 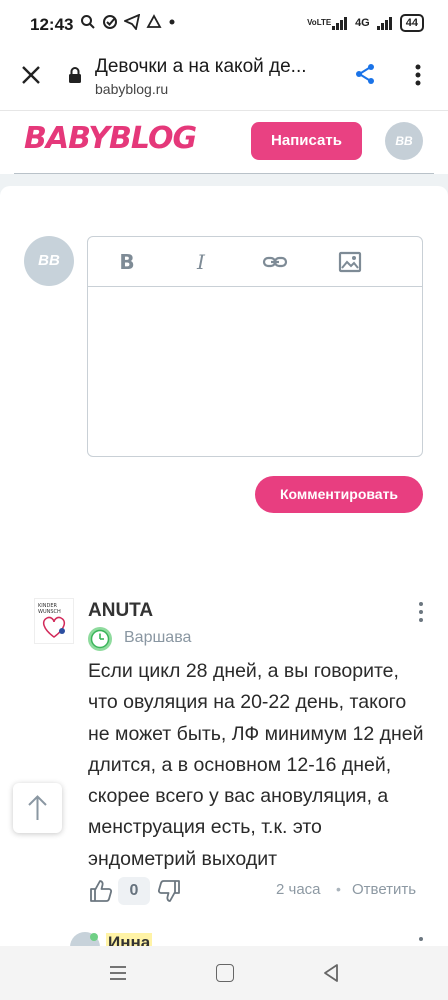 I want to click on comment-more-icon, so click(x=421, y=612).